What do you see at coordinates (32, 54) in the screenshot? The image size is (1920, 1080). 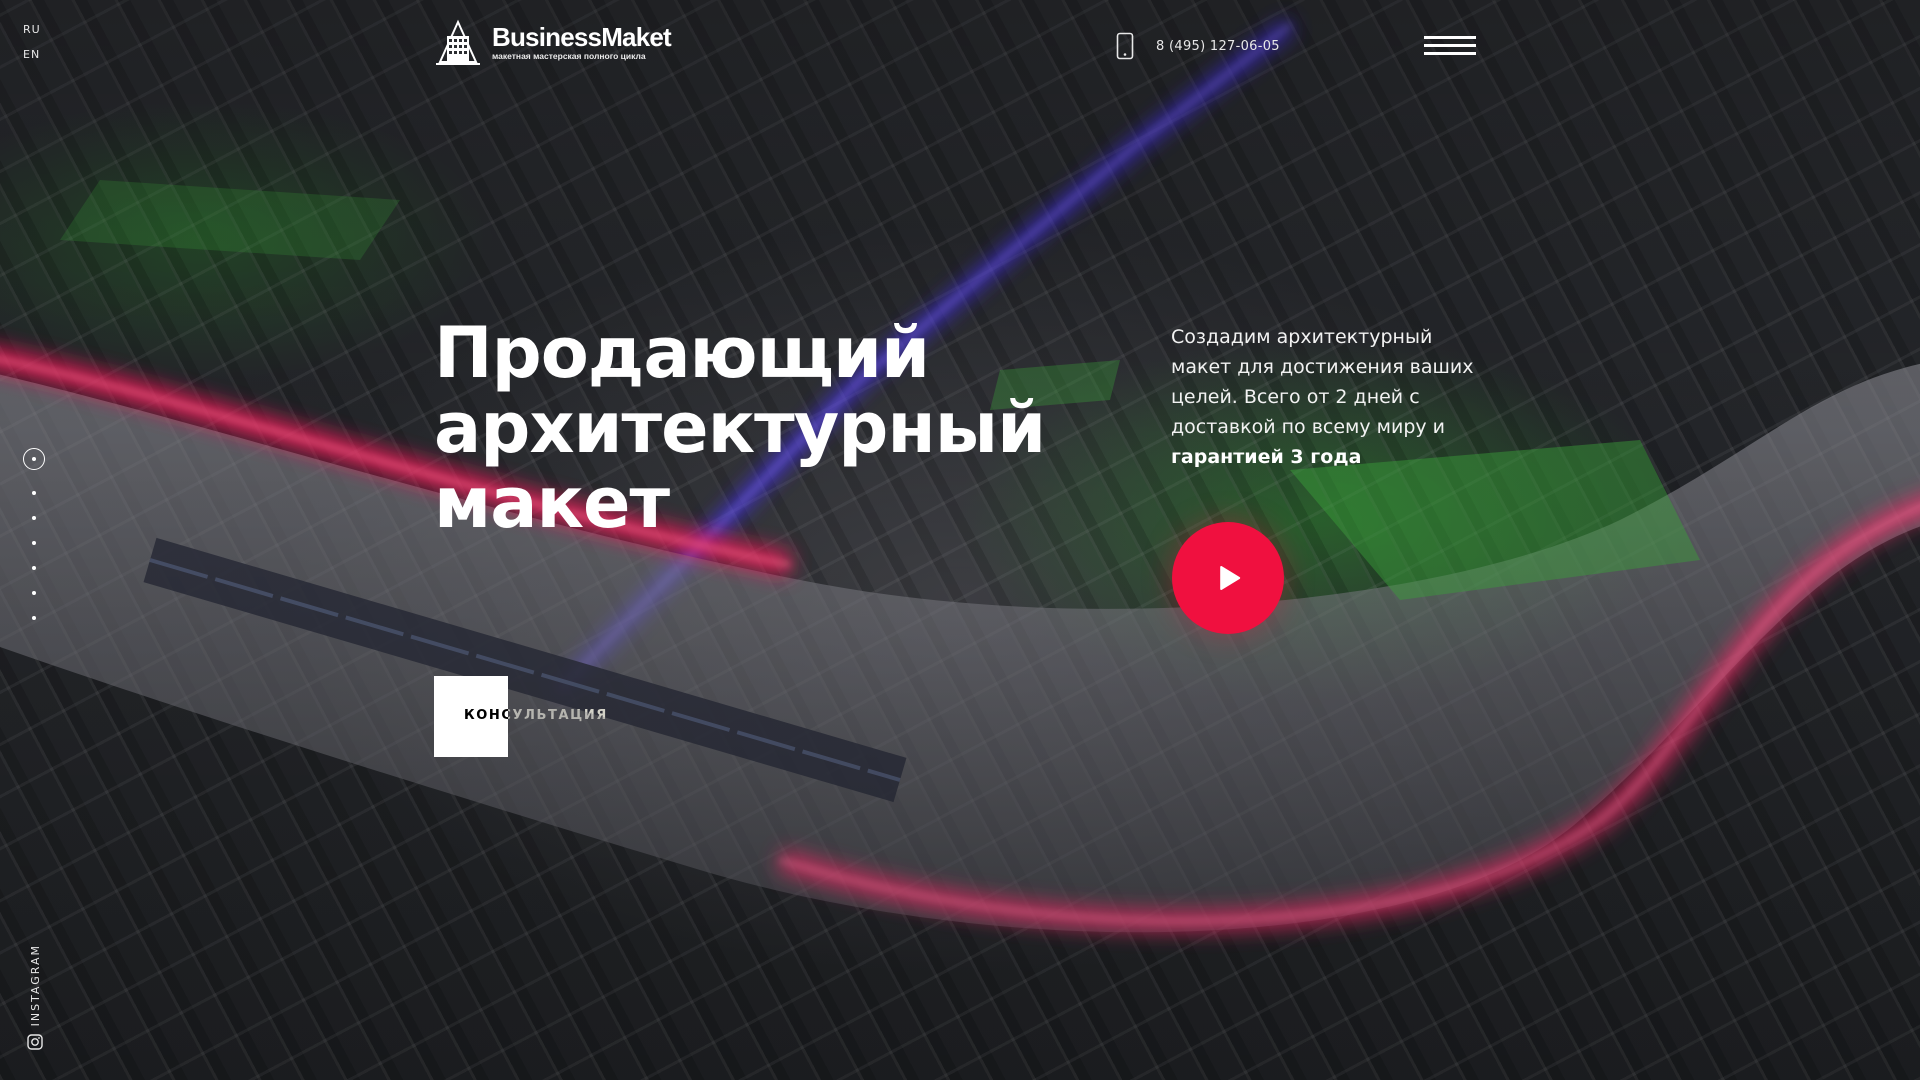 I see `language-en: EN` at bounding box center [32, 54].